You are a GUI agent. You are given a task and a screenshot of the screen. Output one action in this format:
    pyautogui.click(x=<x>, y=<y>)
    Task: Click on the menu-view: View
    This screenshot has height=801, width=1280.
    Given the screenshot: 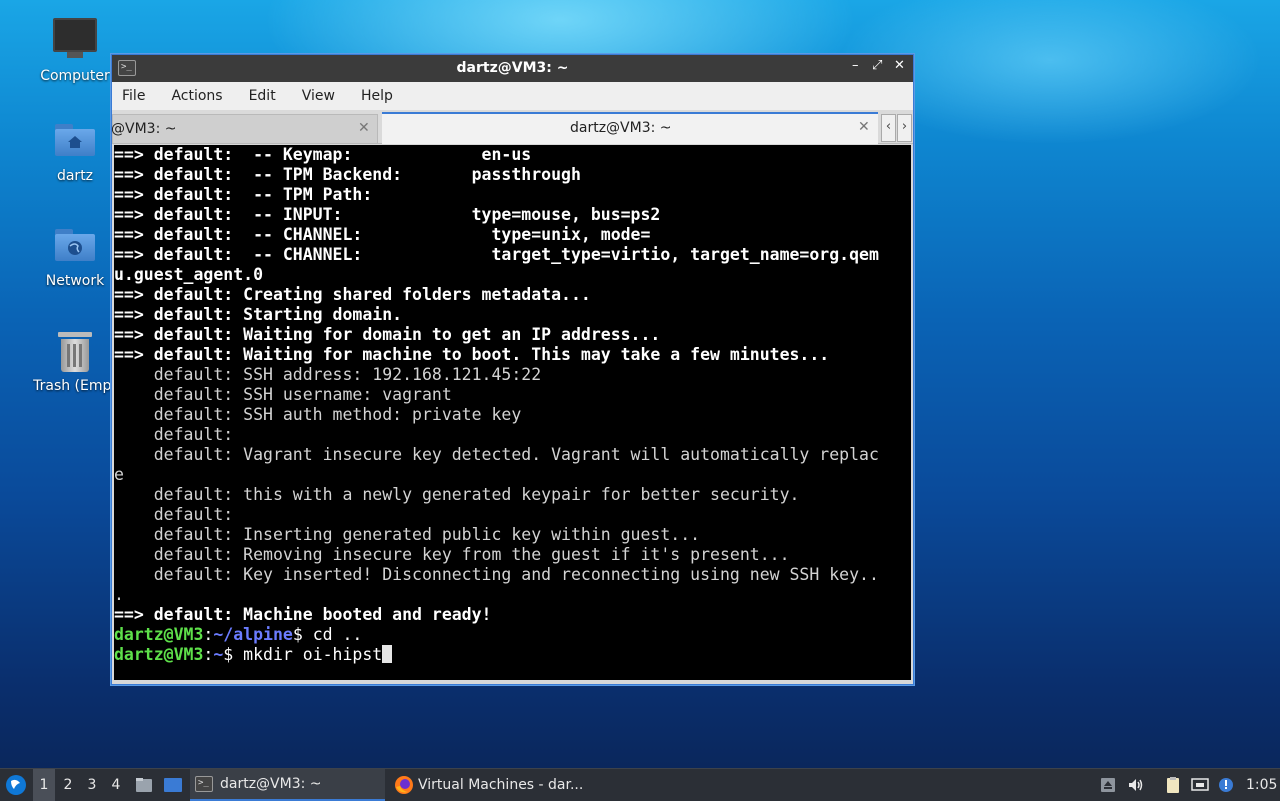 What is the action you would take?
    pyautogui.click(x=318, y=96)
    